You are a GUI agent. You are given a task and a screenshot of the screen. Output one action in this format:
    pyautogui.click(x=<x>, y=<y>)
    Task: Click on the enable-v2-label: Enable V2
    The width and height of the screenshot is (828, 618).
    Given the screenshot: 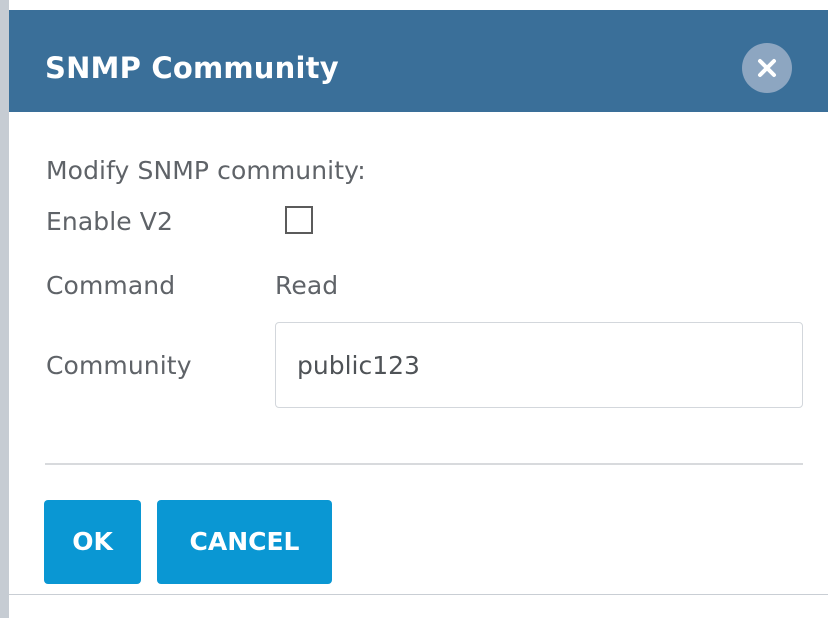 What is the action you would take?
    pyautogui.click(x=110, y=221)
    